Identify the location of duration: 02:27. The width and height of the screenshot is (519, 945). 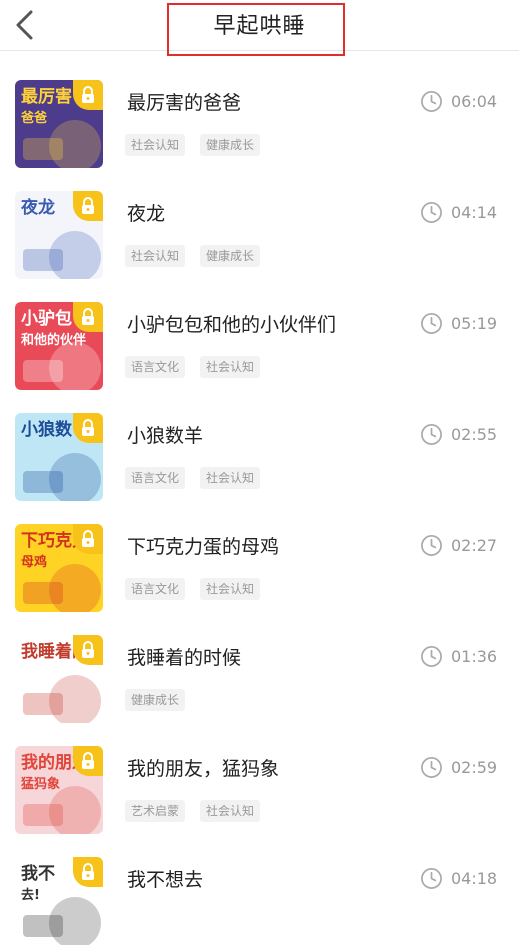
(458, 545).